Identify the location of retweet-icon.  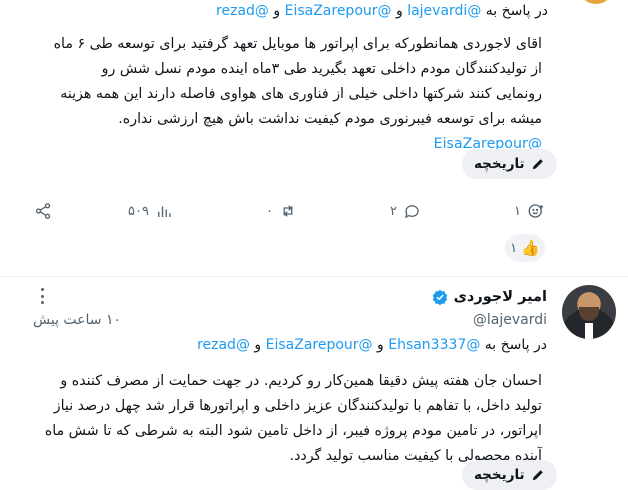
(288, 211).